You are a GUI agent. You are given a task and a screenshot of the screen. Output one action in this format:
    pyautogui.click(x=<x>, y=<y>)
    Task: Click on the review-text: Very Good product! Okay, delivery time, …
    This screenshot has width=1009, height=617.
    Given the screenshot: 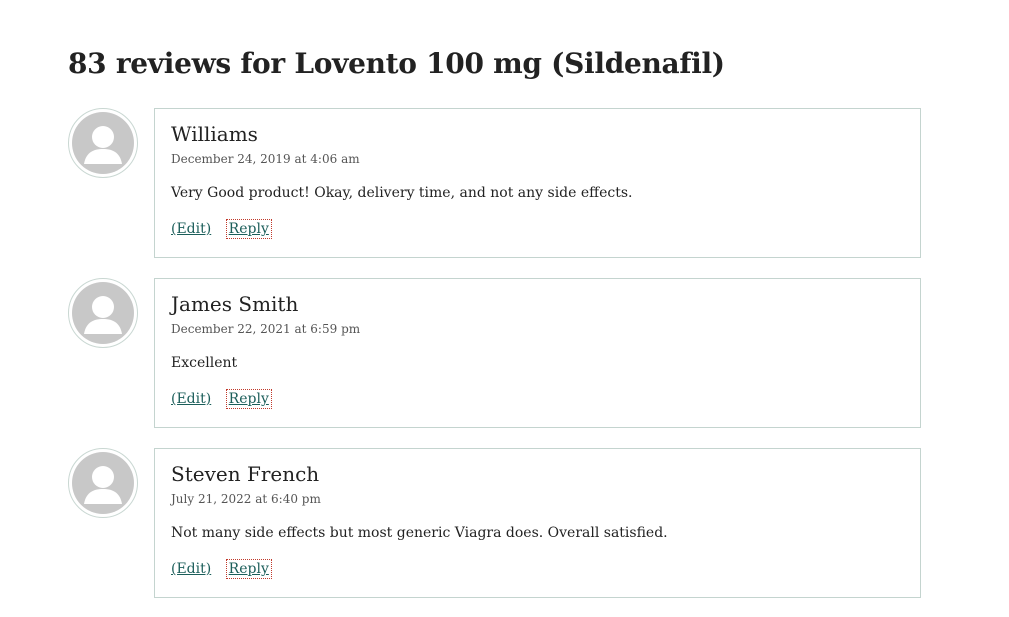 What is the action you would take?
    pyautogui.click(x=402, y=193)
    